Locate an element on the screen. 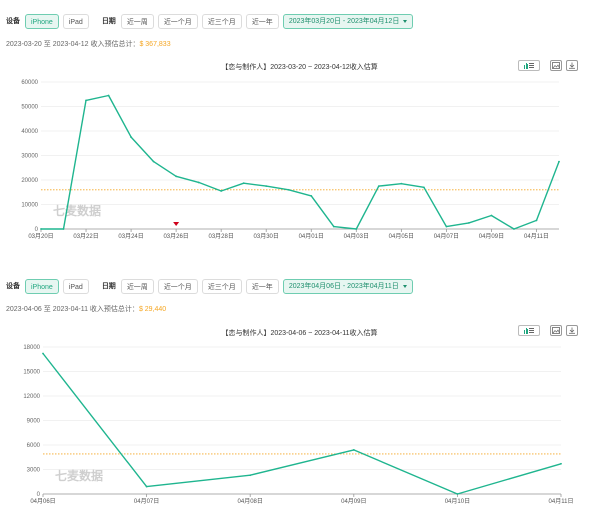  x-tick-label: 04月09日 is located at coordinates (353, 501).